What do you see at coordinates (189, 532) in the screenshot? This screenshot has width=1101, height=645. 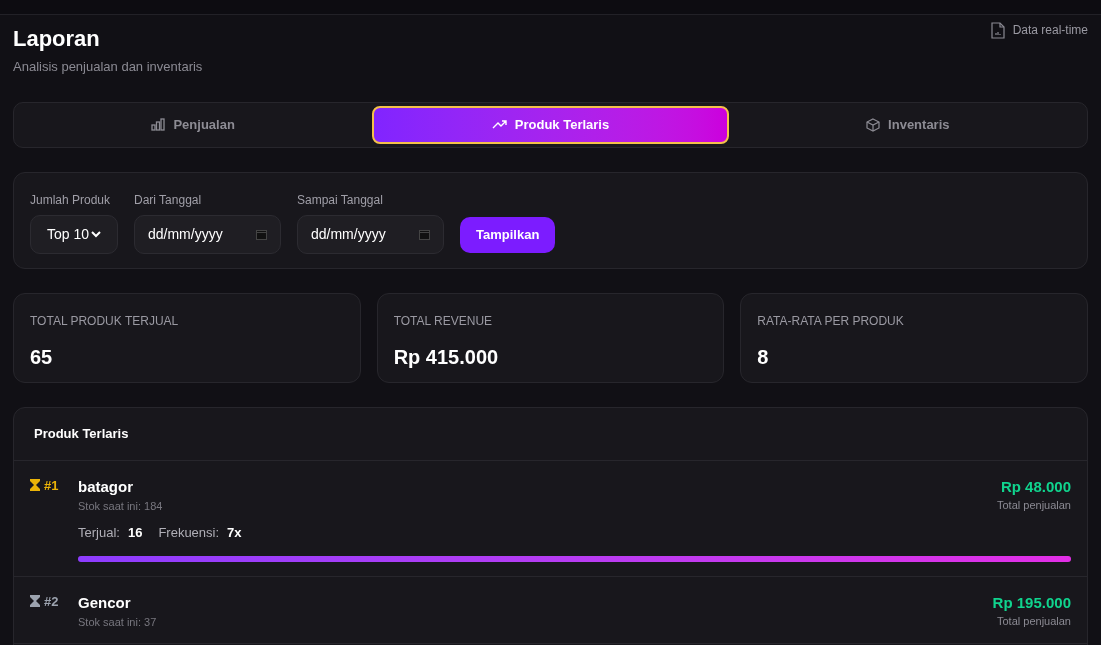 I see `frequency-label: Frekuensi:` at bounding box center [189, 532].